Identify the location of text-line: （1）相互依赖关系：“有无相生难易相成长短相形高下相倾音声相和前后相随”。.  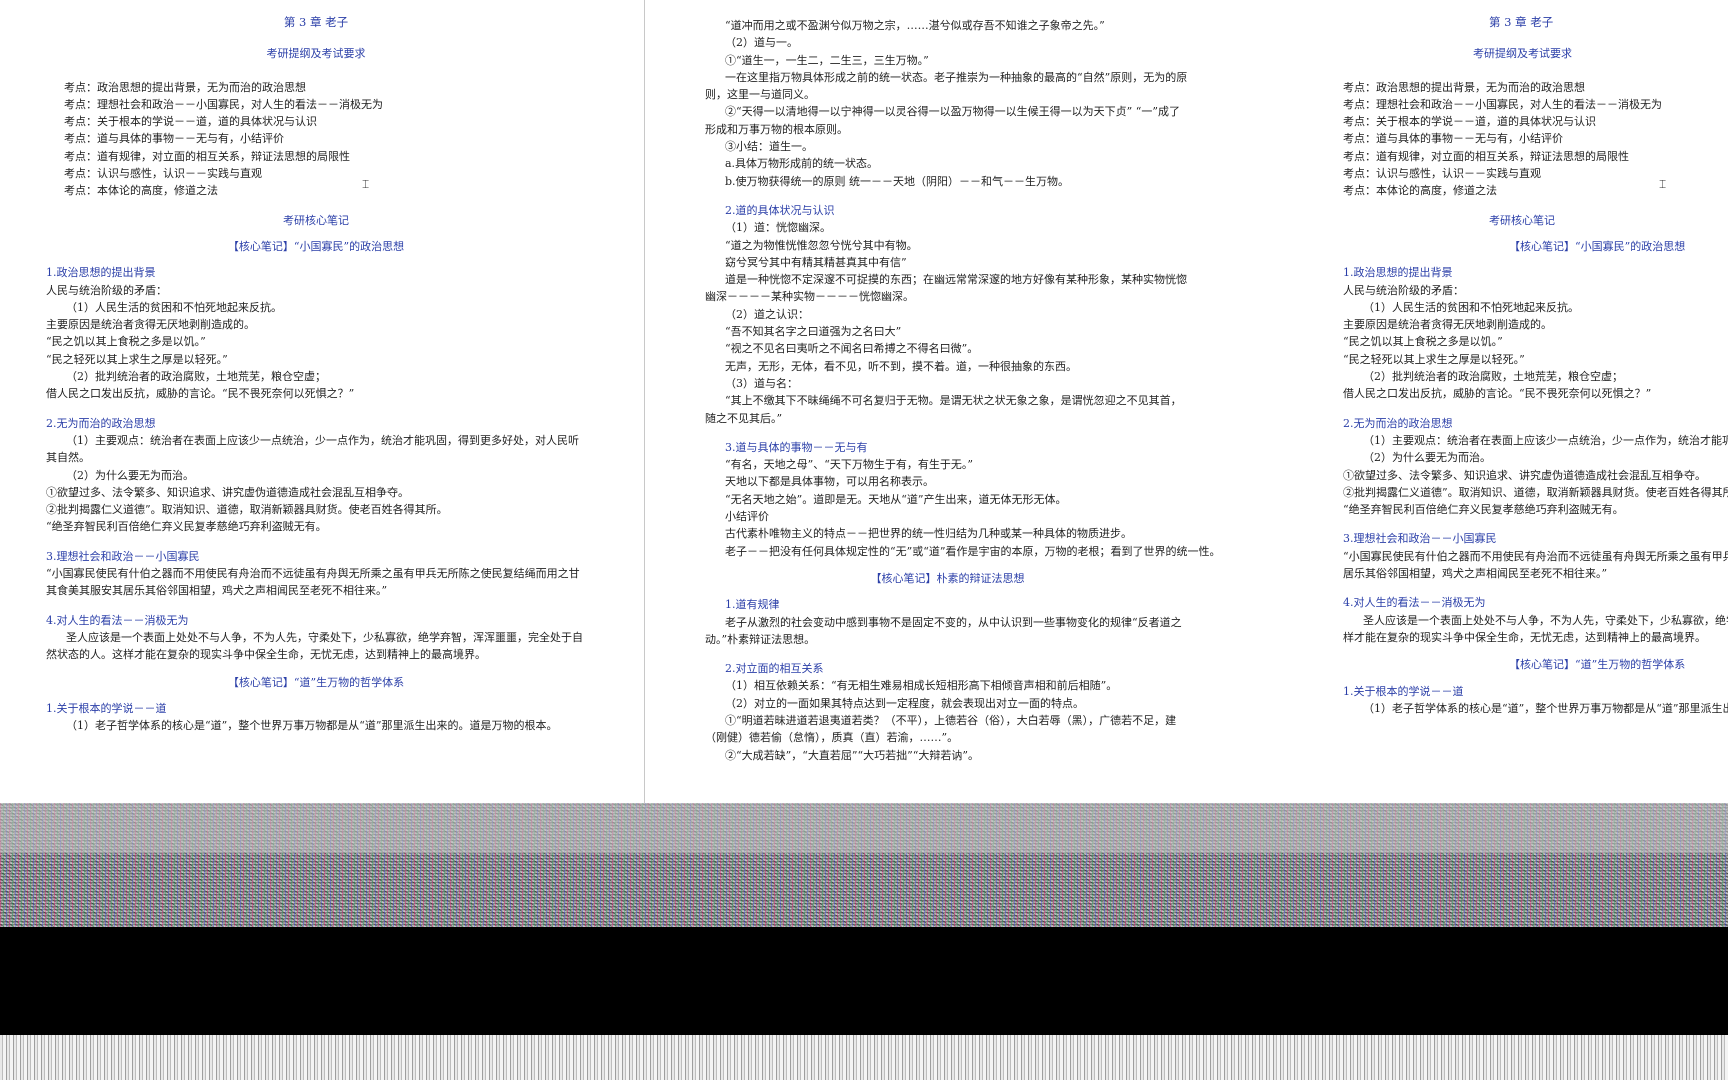
(921, 686).